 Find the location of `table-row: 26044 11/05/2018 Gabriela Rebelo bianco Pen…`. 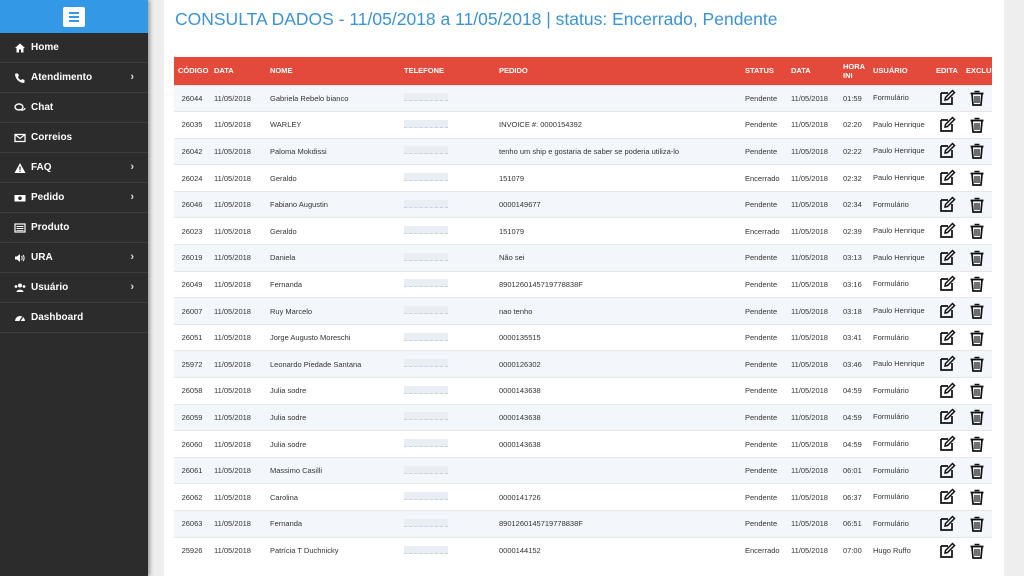

table-row: 26044 11/05/2018 Gabriela Rebelo bianco Pen… is located at coordinates (583, 98).